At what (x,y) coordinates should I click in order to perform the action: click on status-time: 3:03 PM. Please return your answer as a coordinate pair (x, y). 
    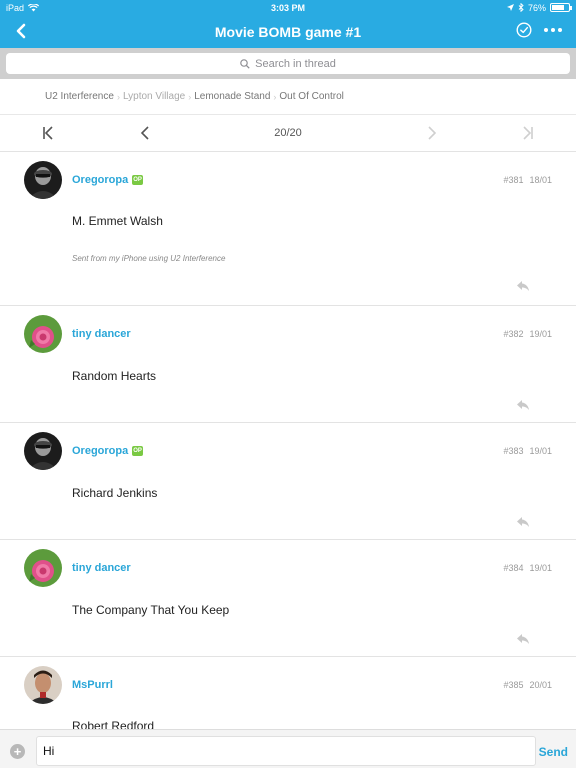
    Looking at the image, I should click on (287, 7).